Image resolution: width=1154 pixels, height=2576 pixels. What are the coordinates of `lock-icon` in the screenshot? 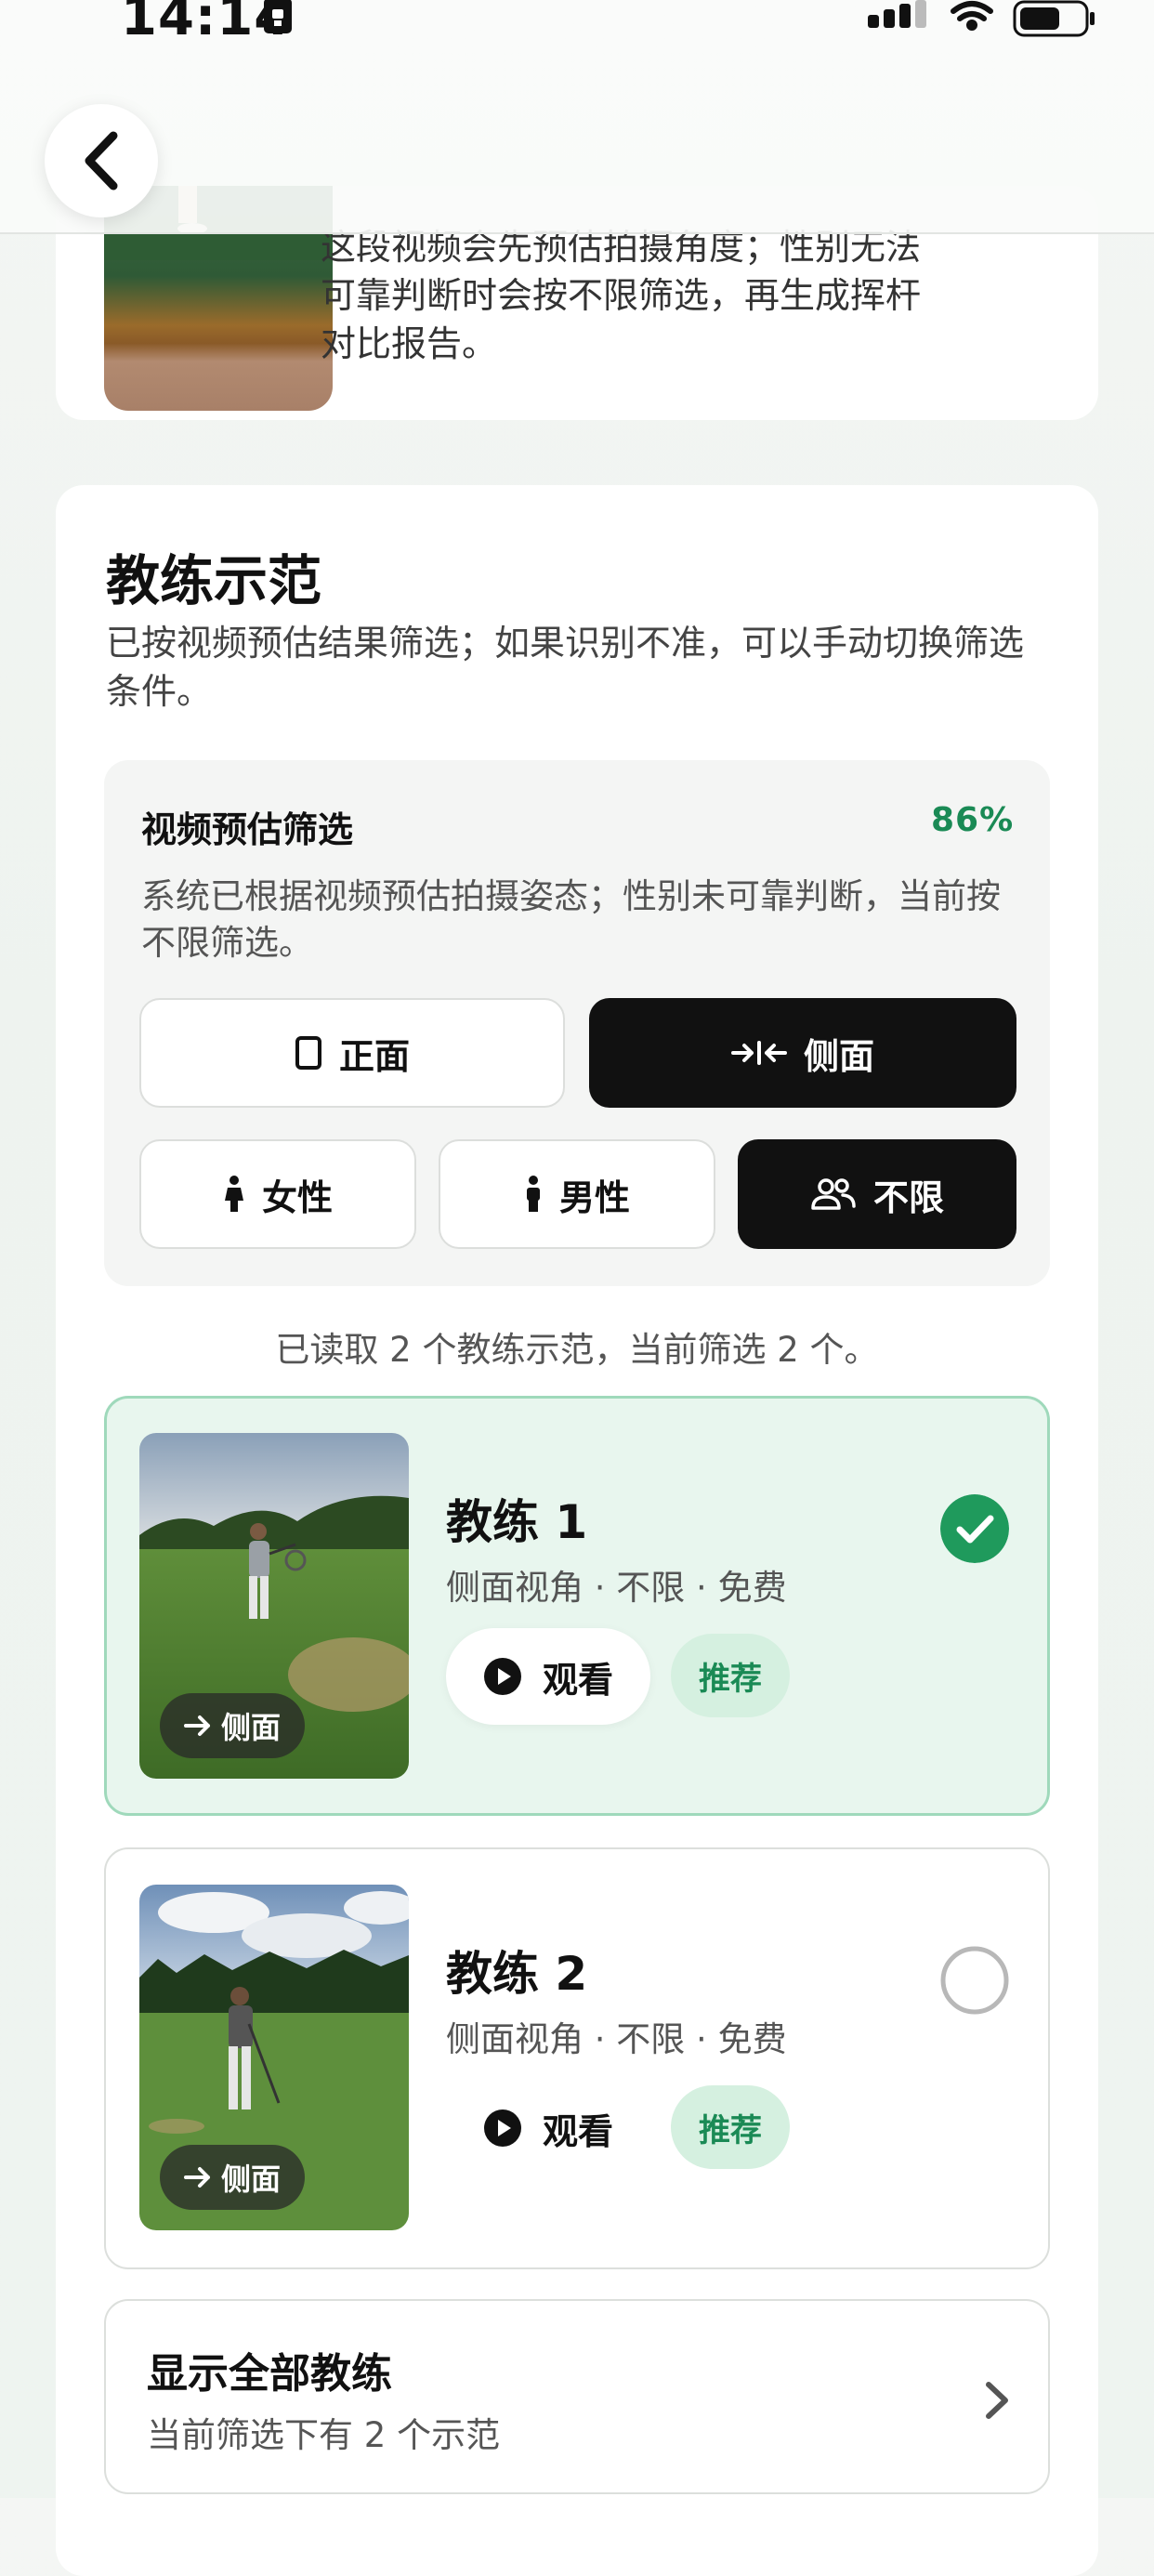 It's located at (278, 16).